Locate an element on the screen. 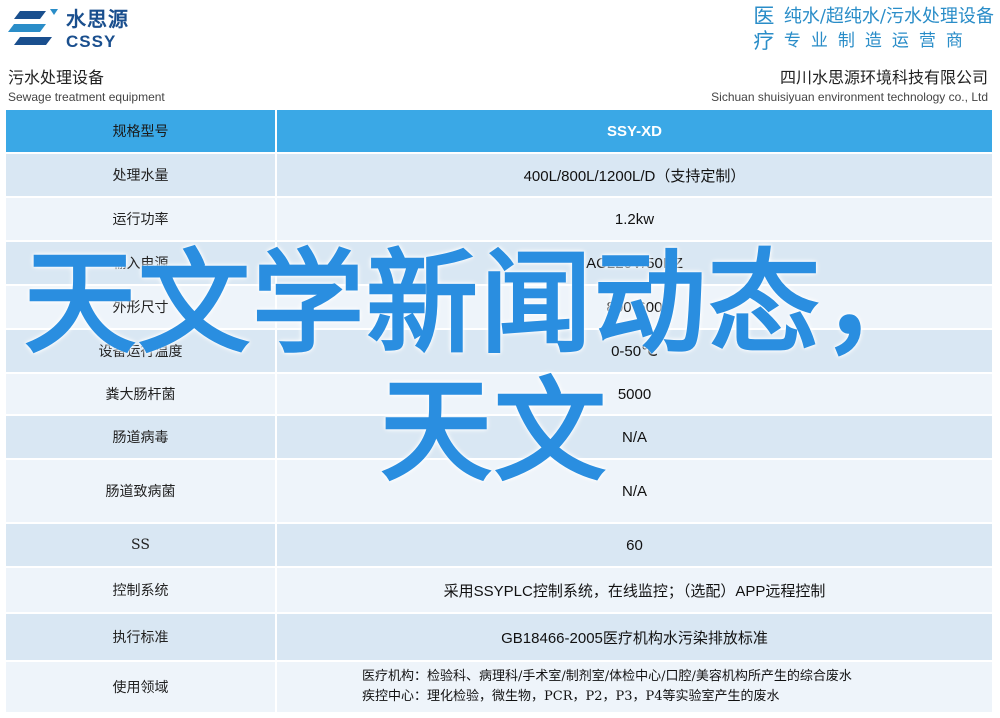 The width and height of the screenshot is (1000, 718). table-row: 外形尺寸 800*600 is located at coordinates (499, 308).